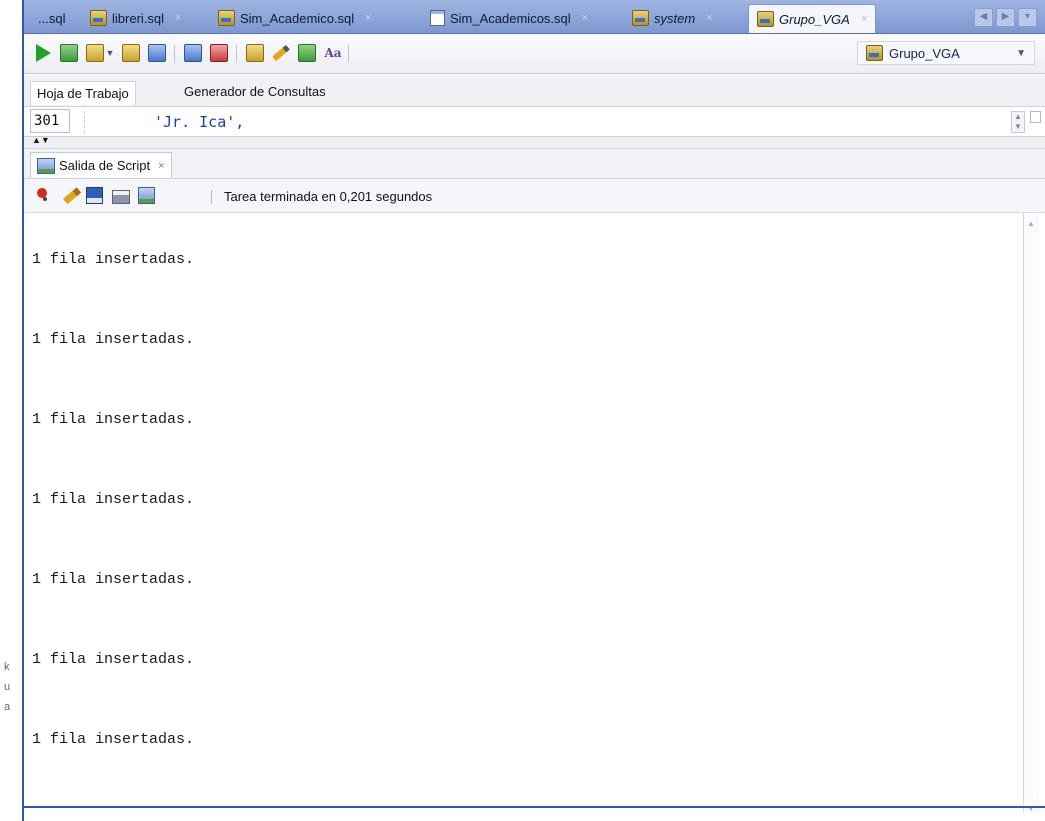 The height and width of the screenshot is (821, 1045). I want to click on splitter-arrows-icon: ▲▼, so click(41, 140).